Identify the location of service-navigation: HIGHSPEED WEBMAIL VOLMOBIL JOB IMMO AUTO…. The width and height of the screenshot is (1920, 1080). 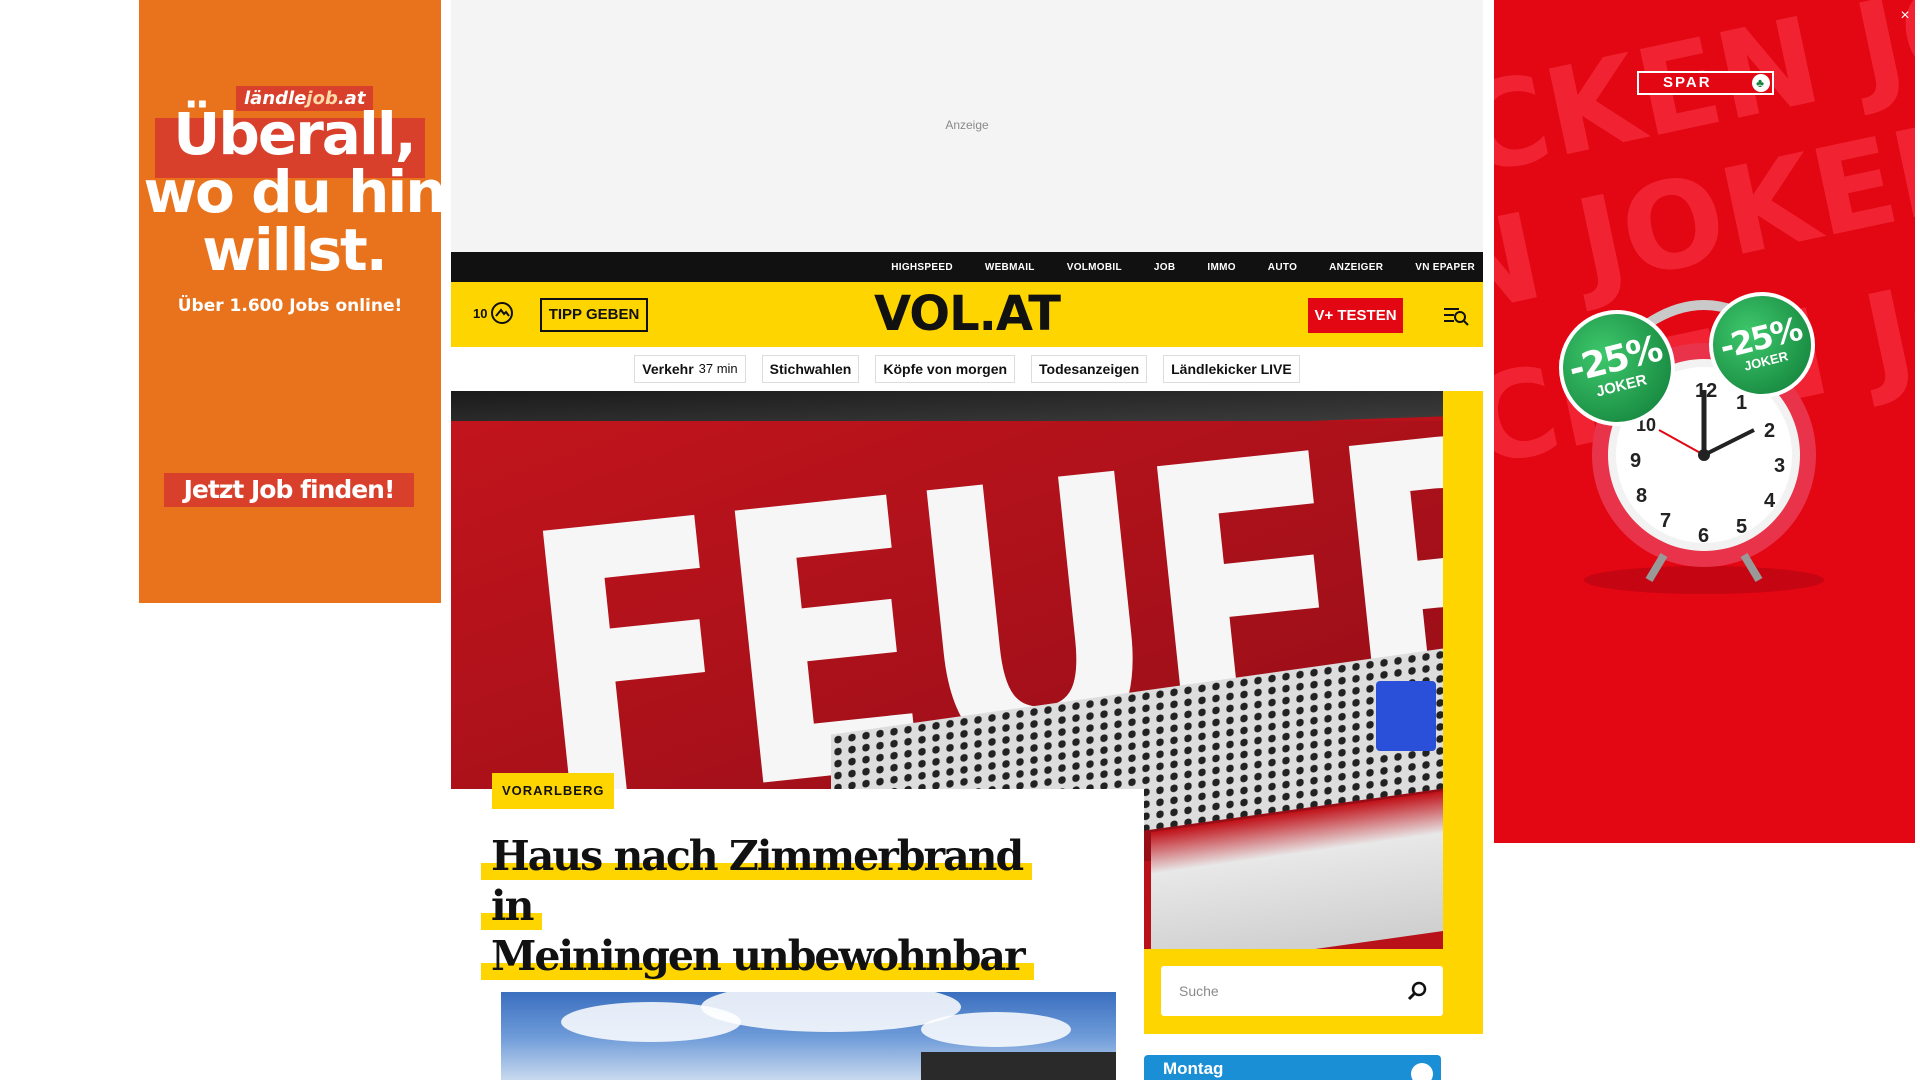
(967, 267).